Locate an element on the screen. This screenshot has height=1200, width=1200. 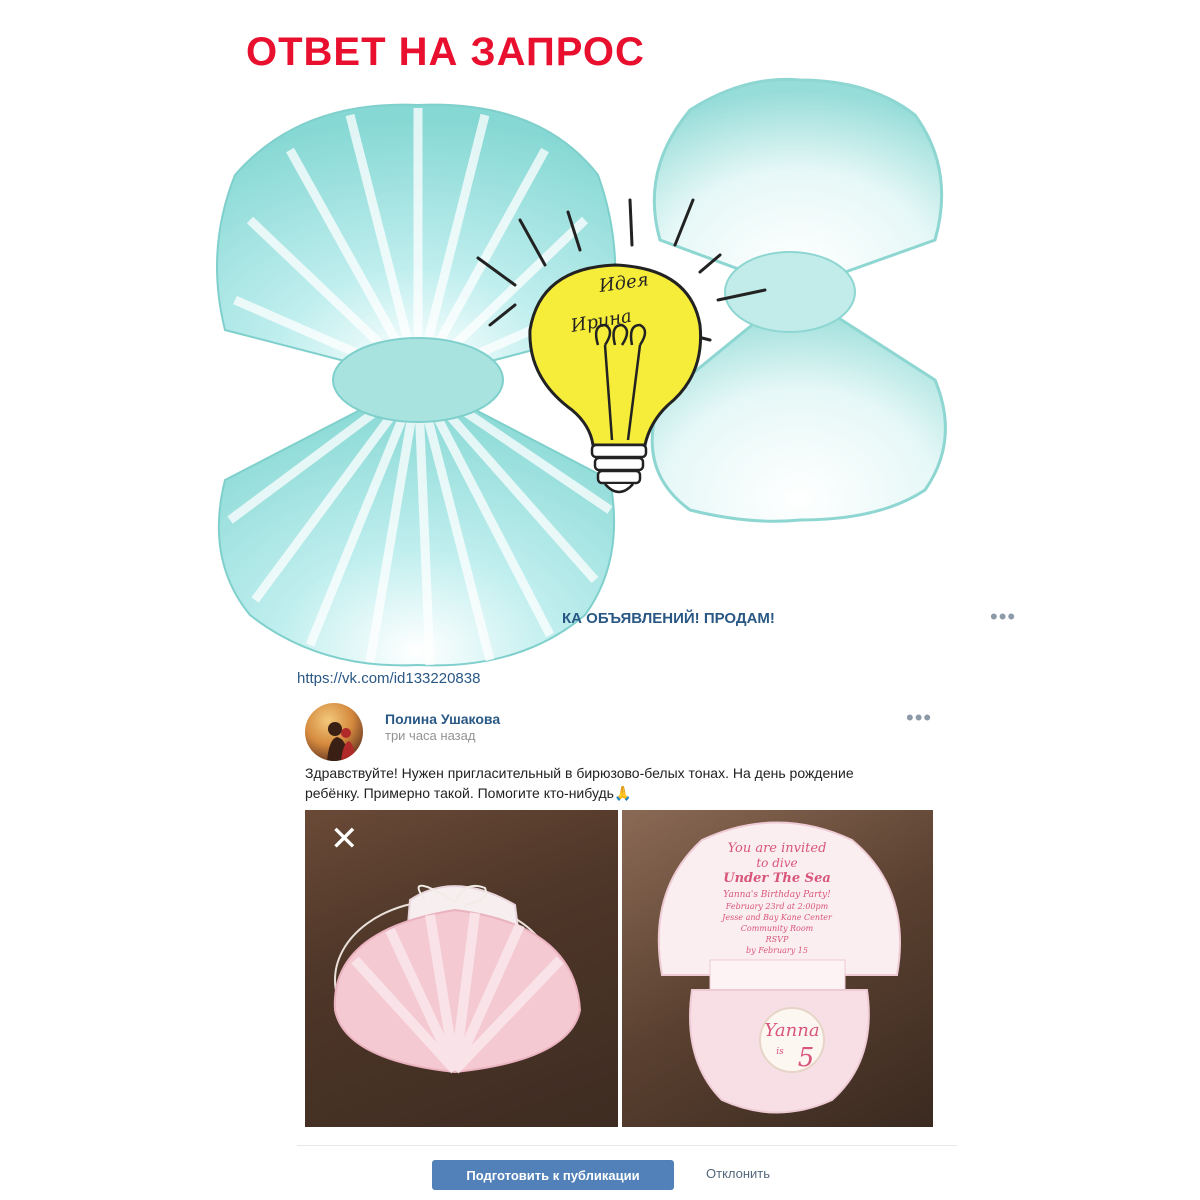
post-author: Полина Ушакова is located at coordinates (442, 719).